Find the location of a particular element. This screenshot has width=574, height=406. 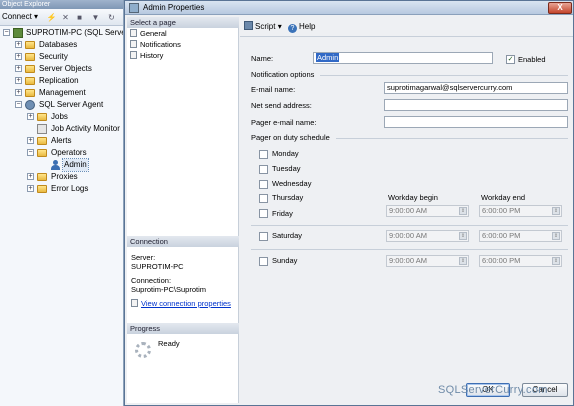

connection-value: Suprotim-PC\Suprotim is located at coordinates (169, 289).